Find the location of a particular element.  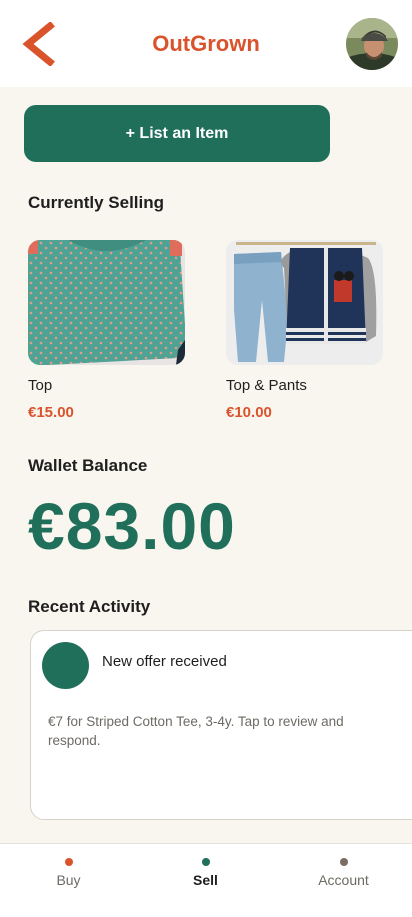

wallet-balance-amount: €83.00 is located at coordinates (132, 526).